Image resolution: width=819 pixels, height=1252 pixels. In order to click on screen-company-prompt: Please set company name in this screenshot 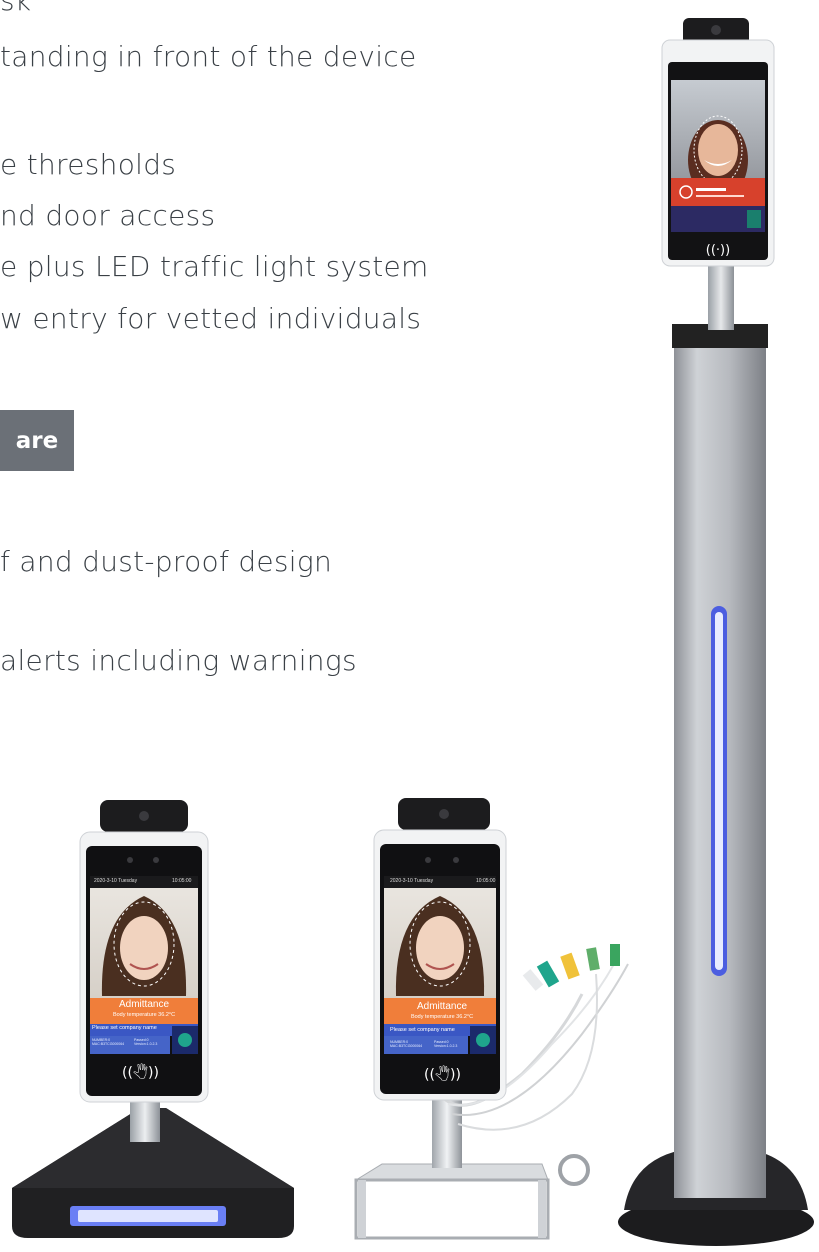, I will do `click(124, 1028)`.